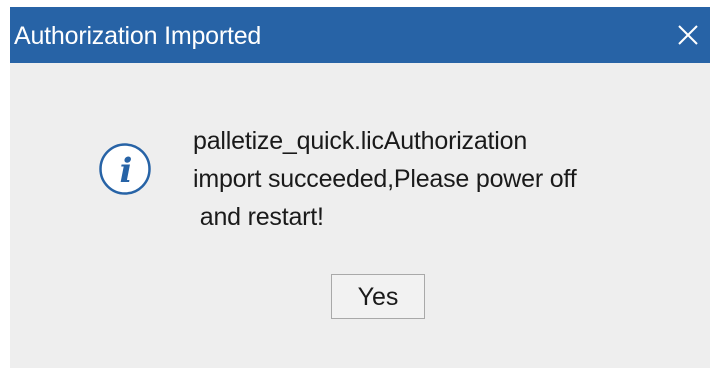  I want to click on message-line: import succeeded,Please power off, so click(385, 179).